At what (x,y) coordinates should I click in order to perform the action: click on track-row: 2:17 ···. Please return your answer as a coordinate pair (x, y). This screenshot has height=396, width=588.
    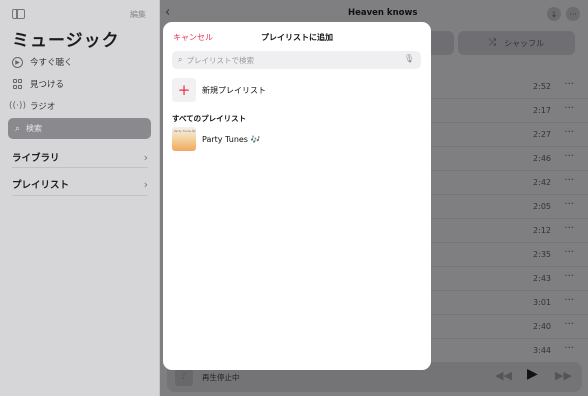
    Looking at the image, I should click on (509, 111).